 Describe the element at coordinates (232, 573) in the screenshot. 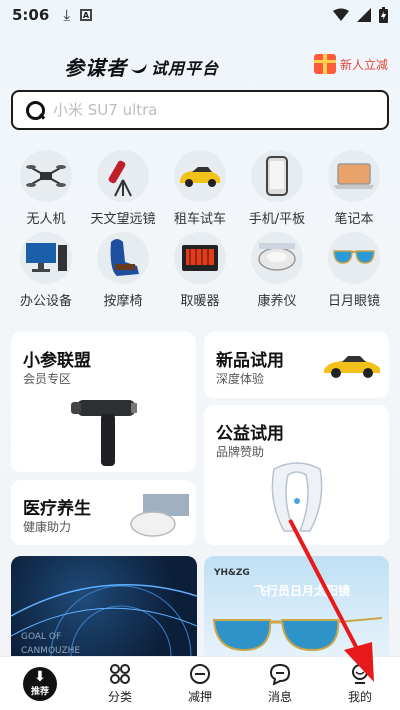

I see `promo-brand: YH&ZG` at that location.